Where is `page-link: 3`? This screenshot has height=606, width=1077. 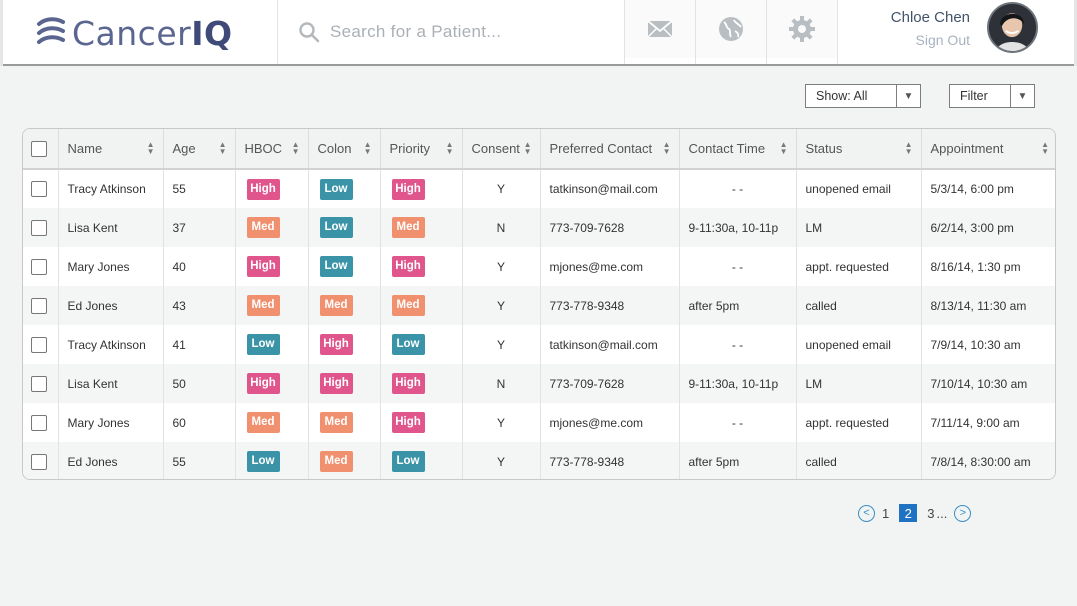
page-link: 3 is located at coordinates (930, 513).